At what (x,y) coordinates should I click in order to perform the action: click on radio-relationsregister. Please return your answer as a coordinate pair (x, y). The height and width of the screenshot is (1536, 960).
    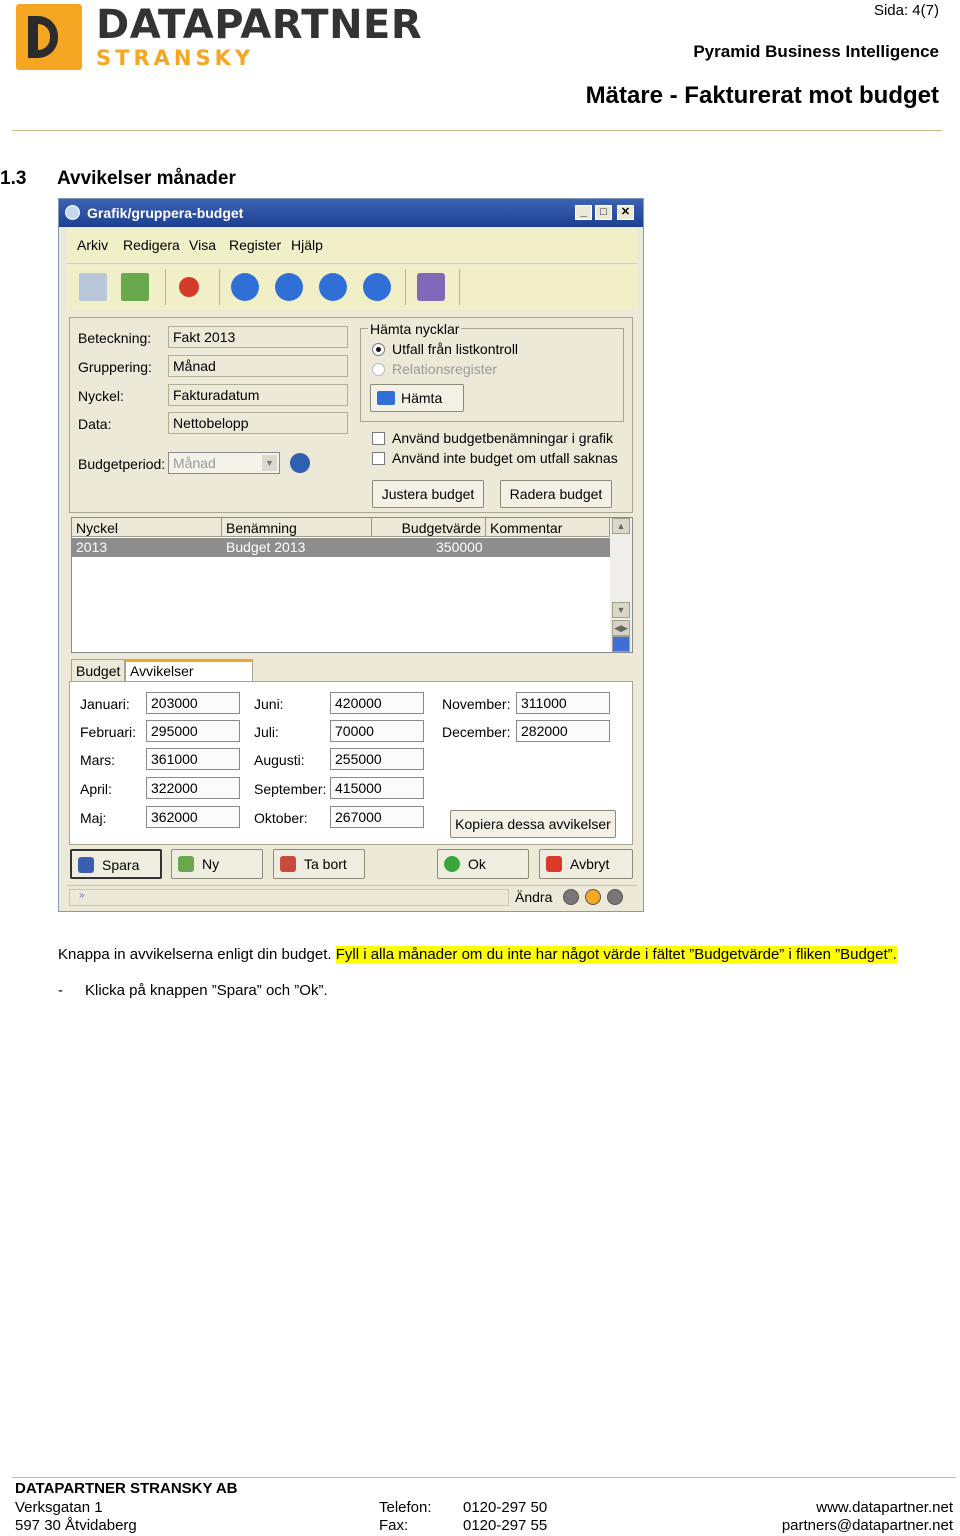
    Looking at the image, I should click on (378, 369).